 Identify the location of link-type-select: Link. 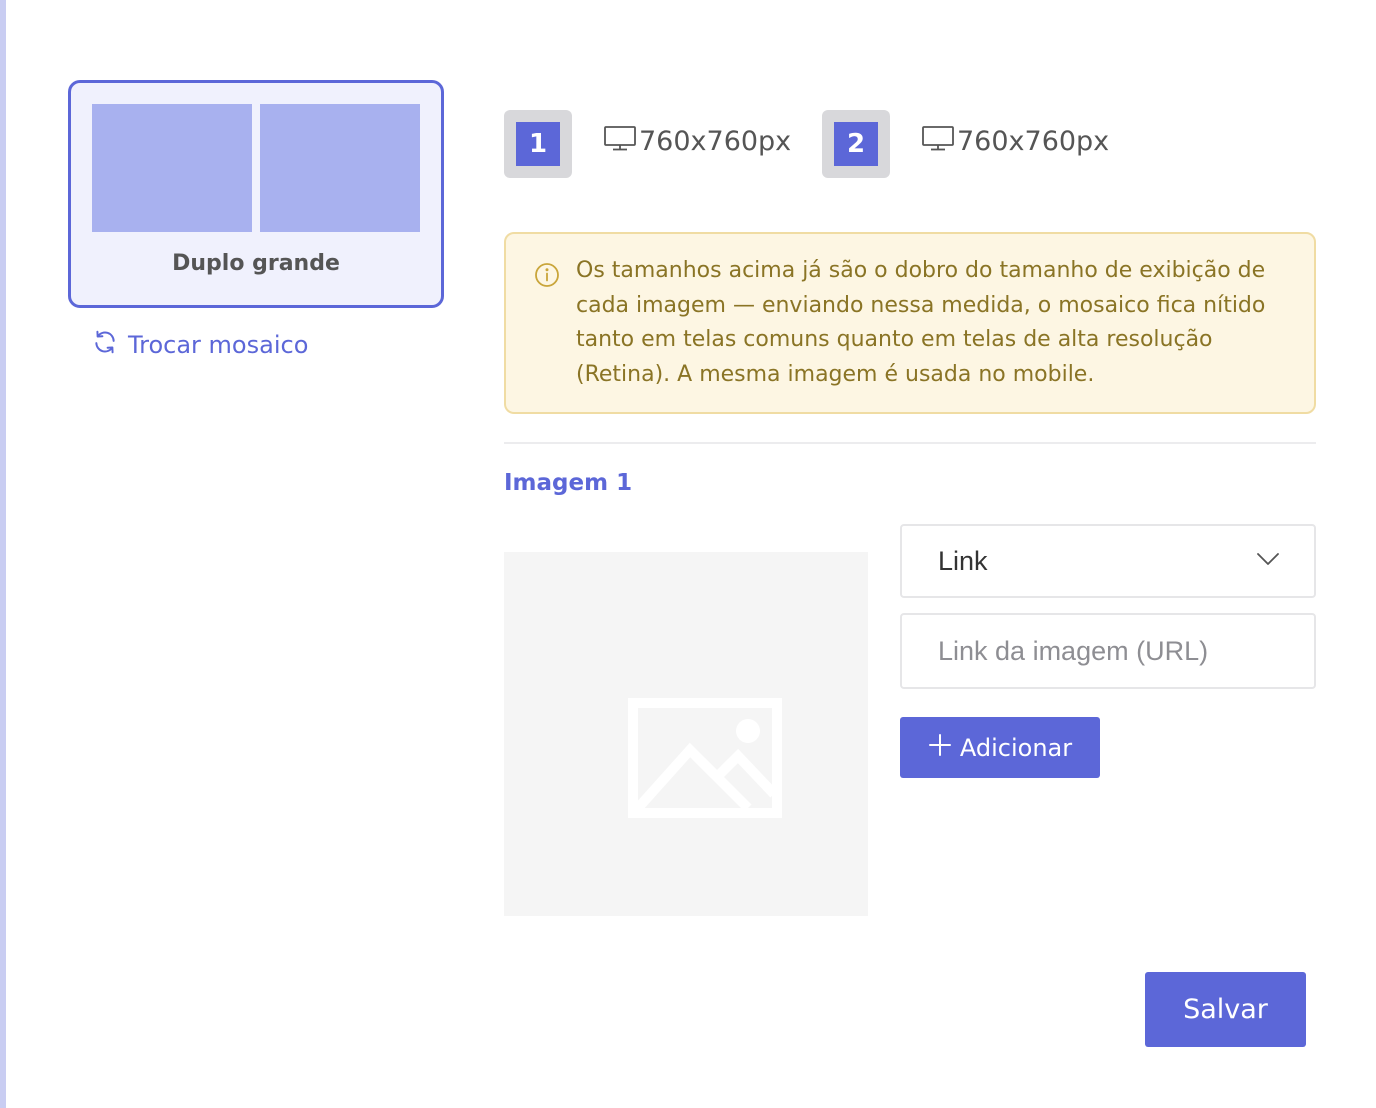
(1108, 561).